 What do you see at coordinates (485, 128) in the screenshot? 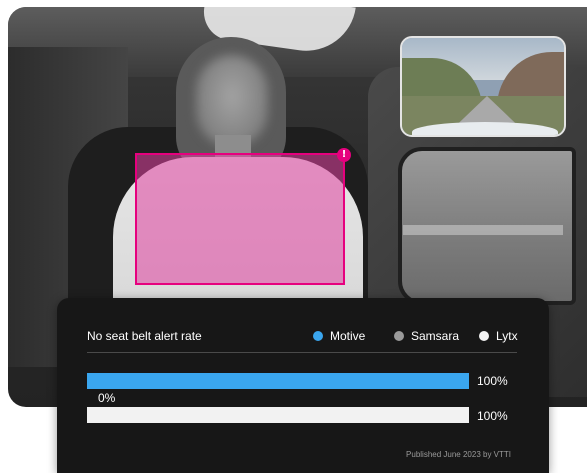
I see `vehicle-hood` at bounding box center [485, 128].